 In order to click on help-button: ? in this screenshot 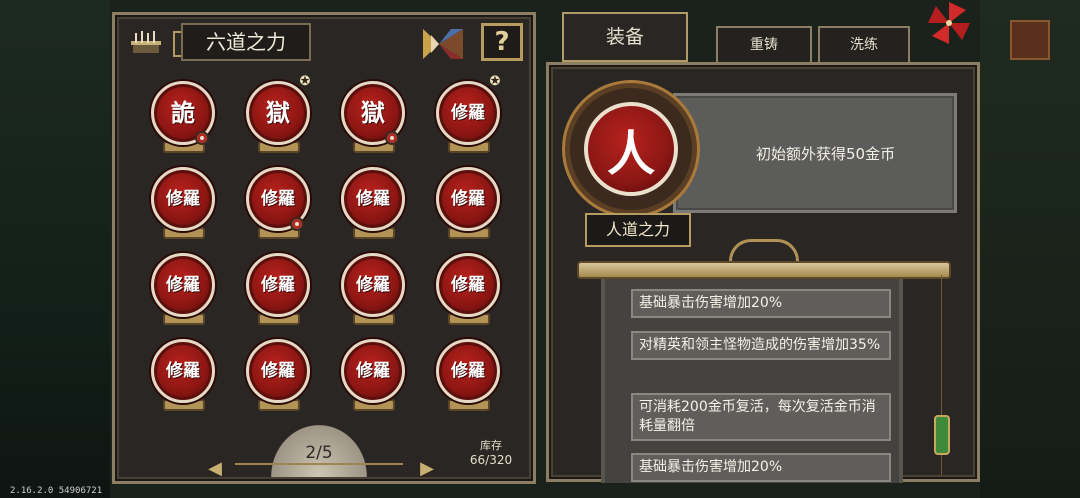, I will do `click(502, 42)`.